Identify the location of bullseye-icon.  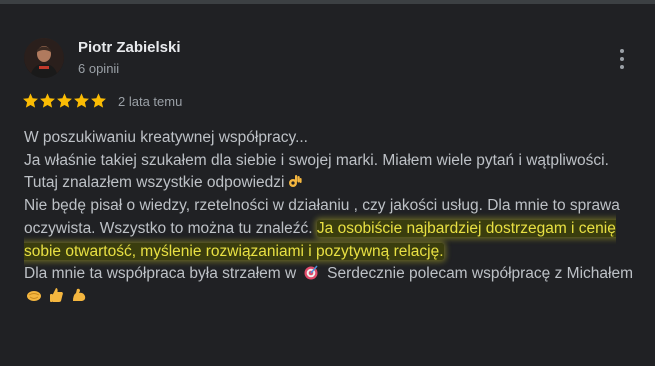
(311, 272).